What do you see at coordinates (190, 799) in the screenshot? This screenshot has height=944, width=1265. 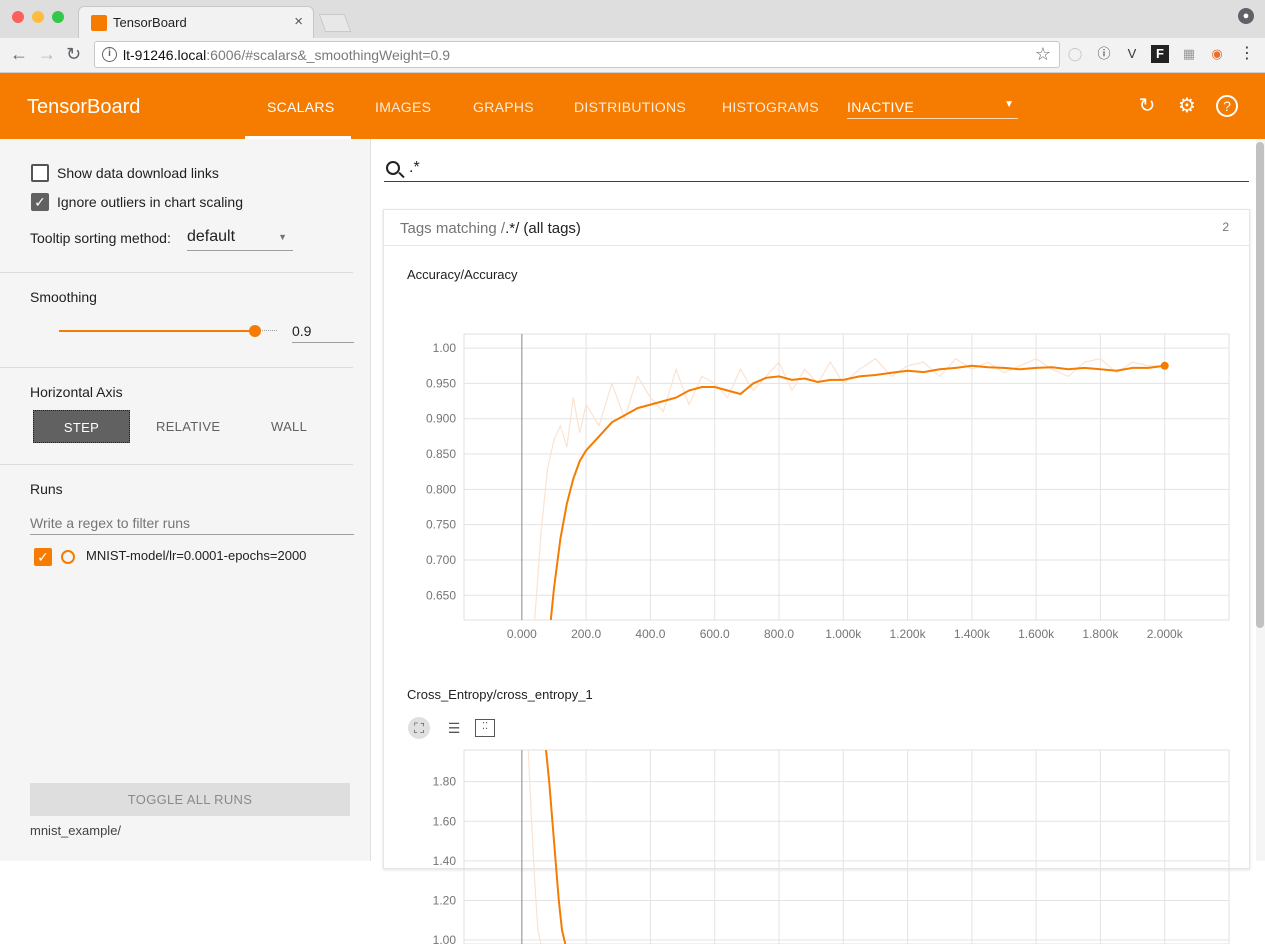 I see `toggle-all-runs-button: TOGGLE ALL RUNS` at bounding box center [190, 799].